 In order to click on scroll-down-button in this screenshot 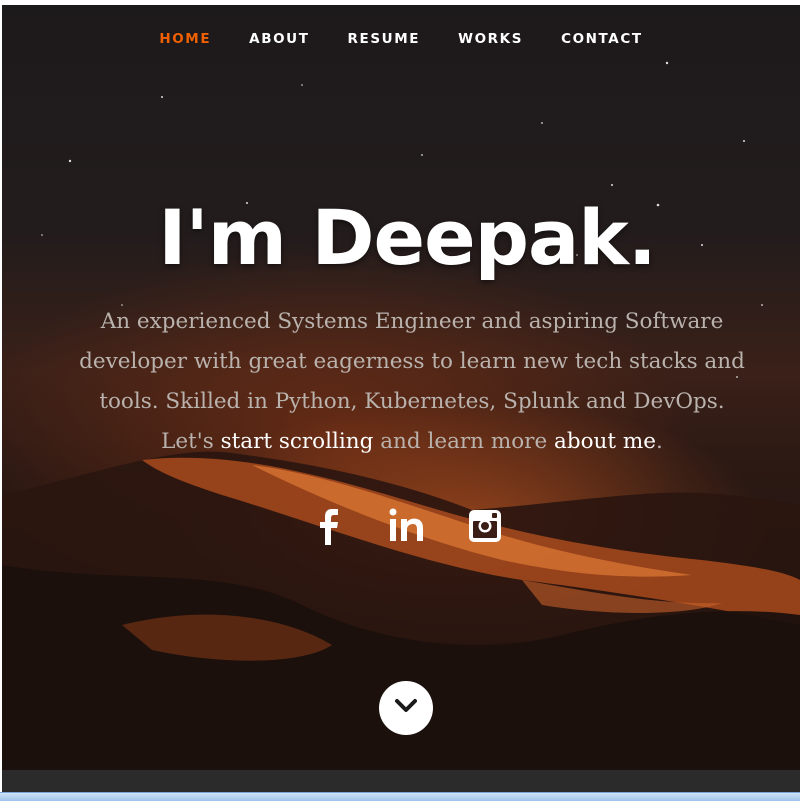, I will do `click(406, 708)`.